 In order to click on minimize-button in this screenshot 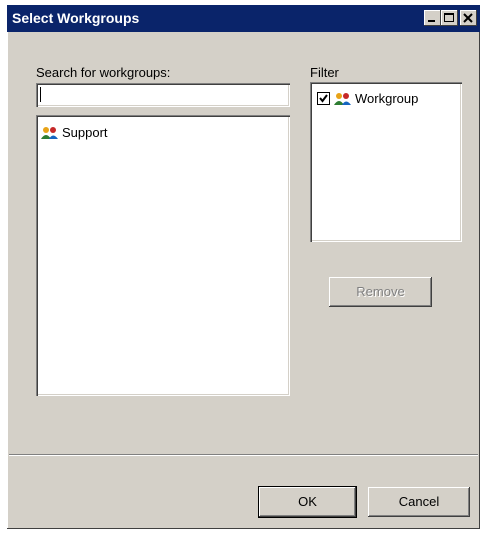, I will do `click(432, 18)`.